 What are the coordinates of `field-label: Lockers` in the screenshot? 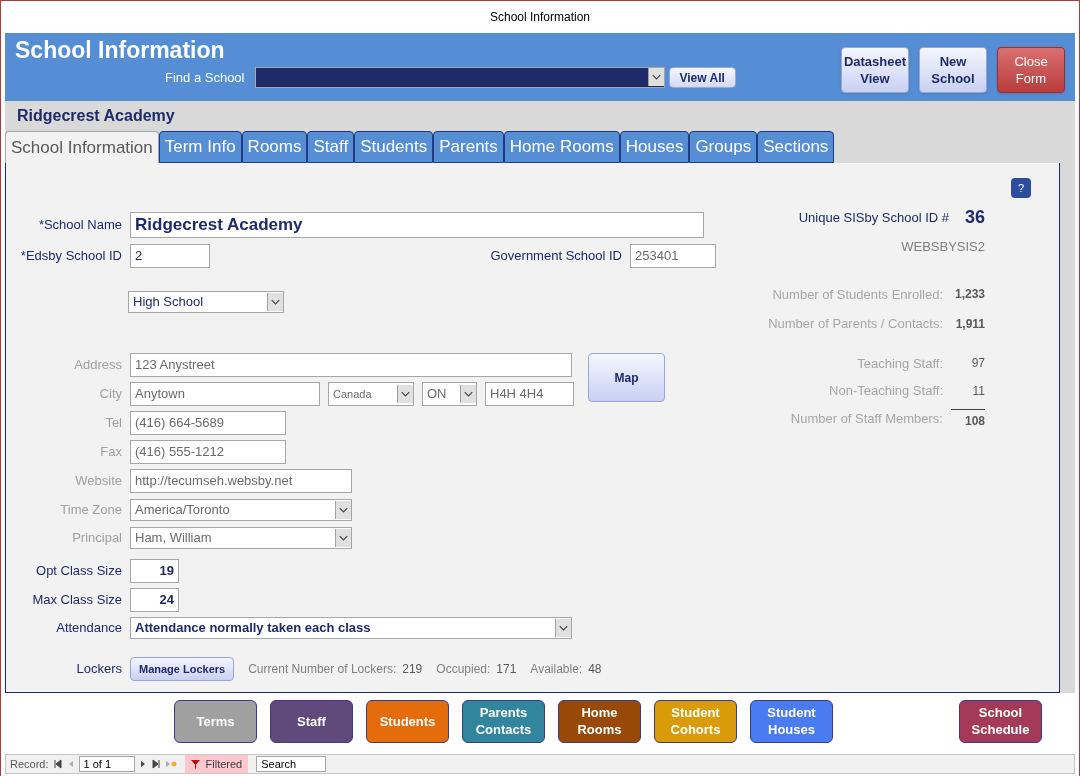 It's located at (98, 669).